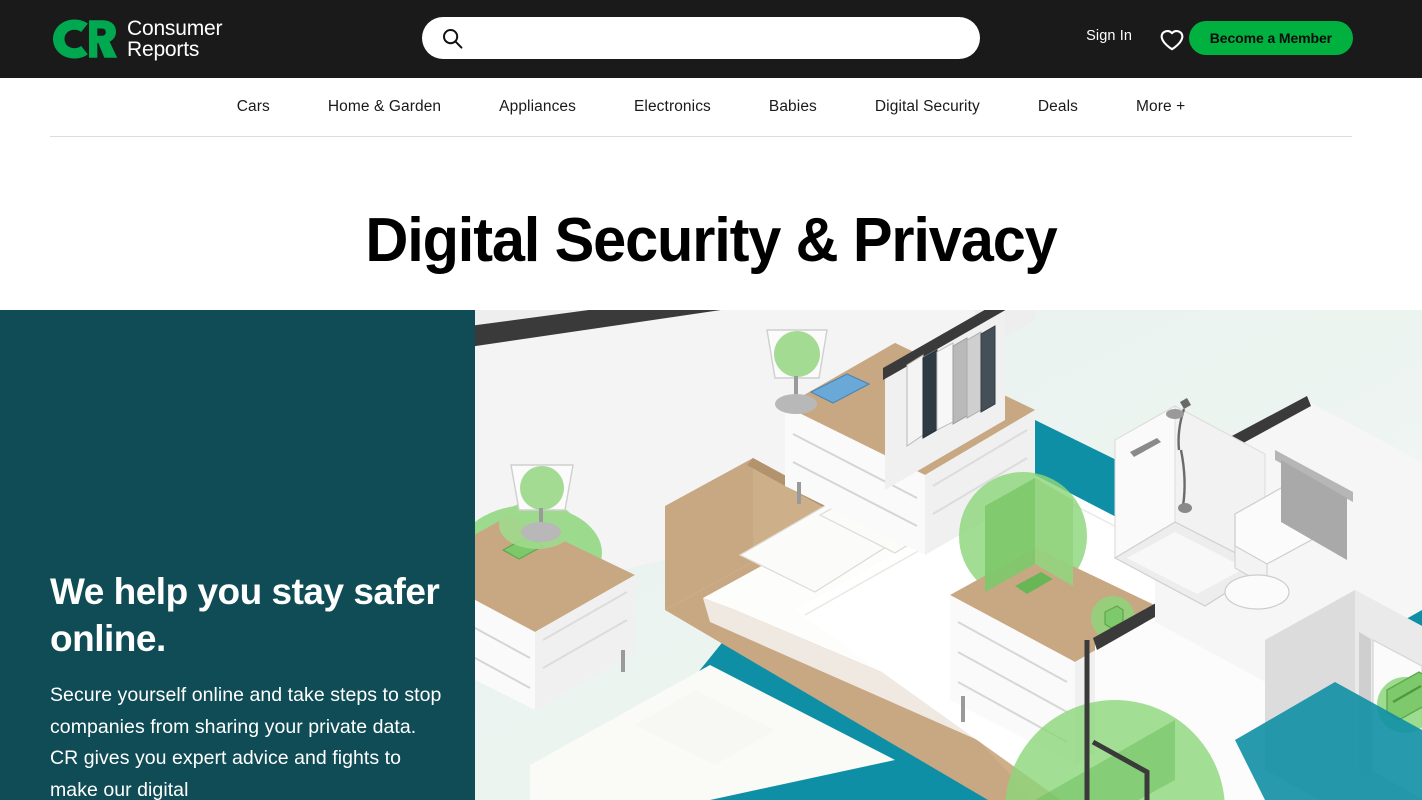 This screenshot has width=1422, height=800. Describe the element at coordinates (672, 107) in the screenshot. I see `nav-item-electronics: Electronics` at that location.